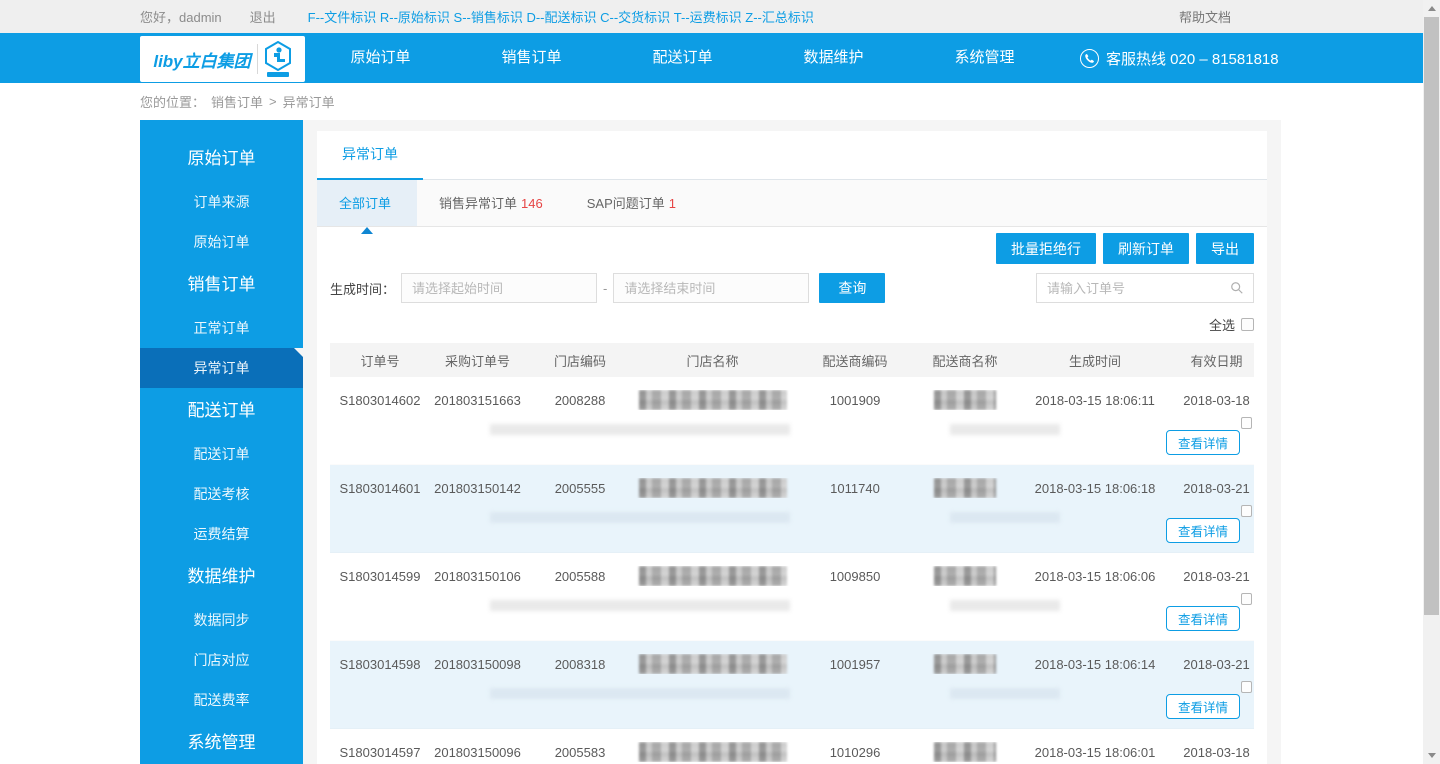  I want to click on vertical-scrollbar, so click(1431, 382).